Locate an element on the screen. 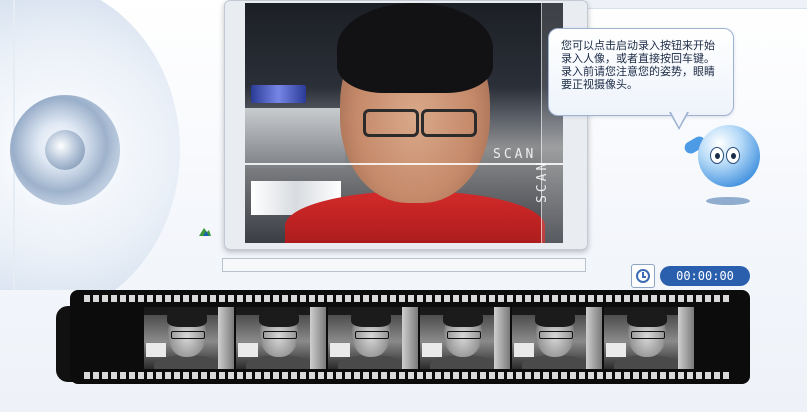 The height and width of the screenshot is (412, 807). scan-line is located at coordinates (404, 164).